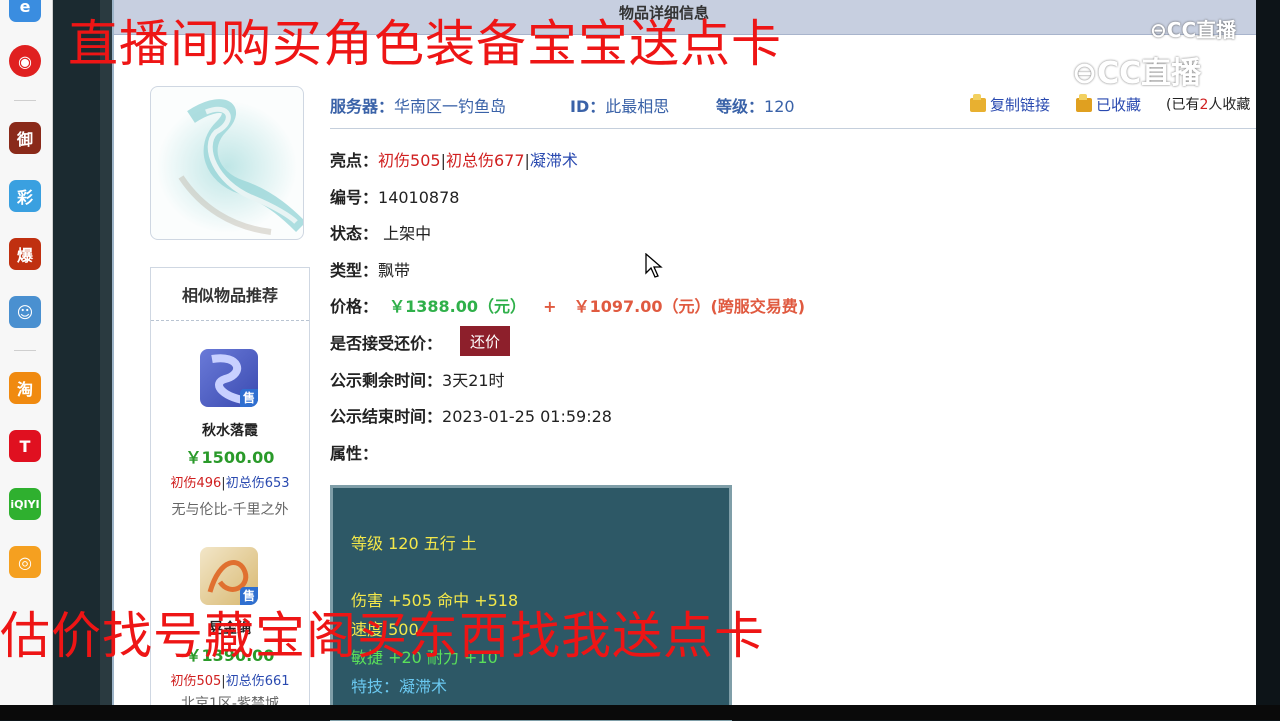  What do you see at coordinates (1229, 105) in the screenshot?
I see `favorite-count-suffix: 人收藏` at bounding box center [1229, 105].